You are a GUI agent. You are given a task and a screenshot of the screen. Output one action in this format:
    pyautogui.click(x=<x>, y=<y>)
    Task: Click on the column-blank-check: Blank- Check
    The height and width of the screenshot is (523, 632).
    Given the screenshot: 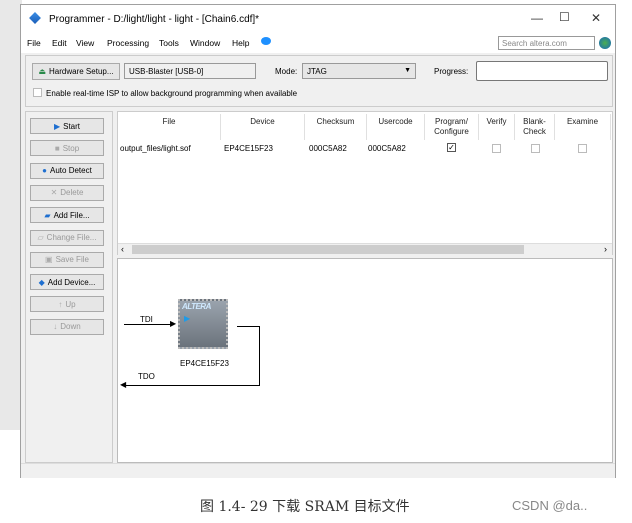 What is the action you would take?
    pyautogui.click(x=535, y=127)
    